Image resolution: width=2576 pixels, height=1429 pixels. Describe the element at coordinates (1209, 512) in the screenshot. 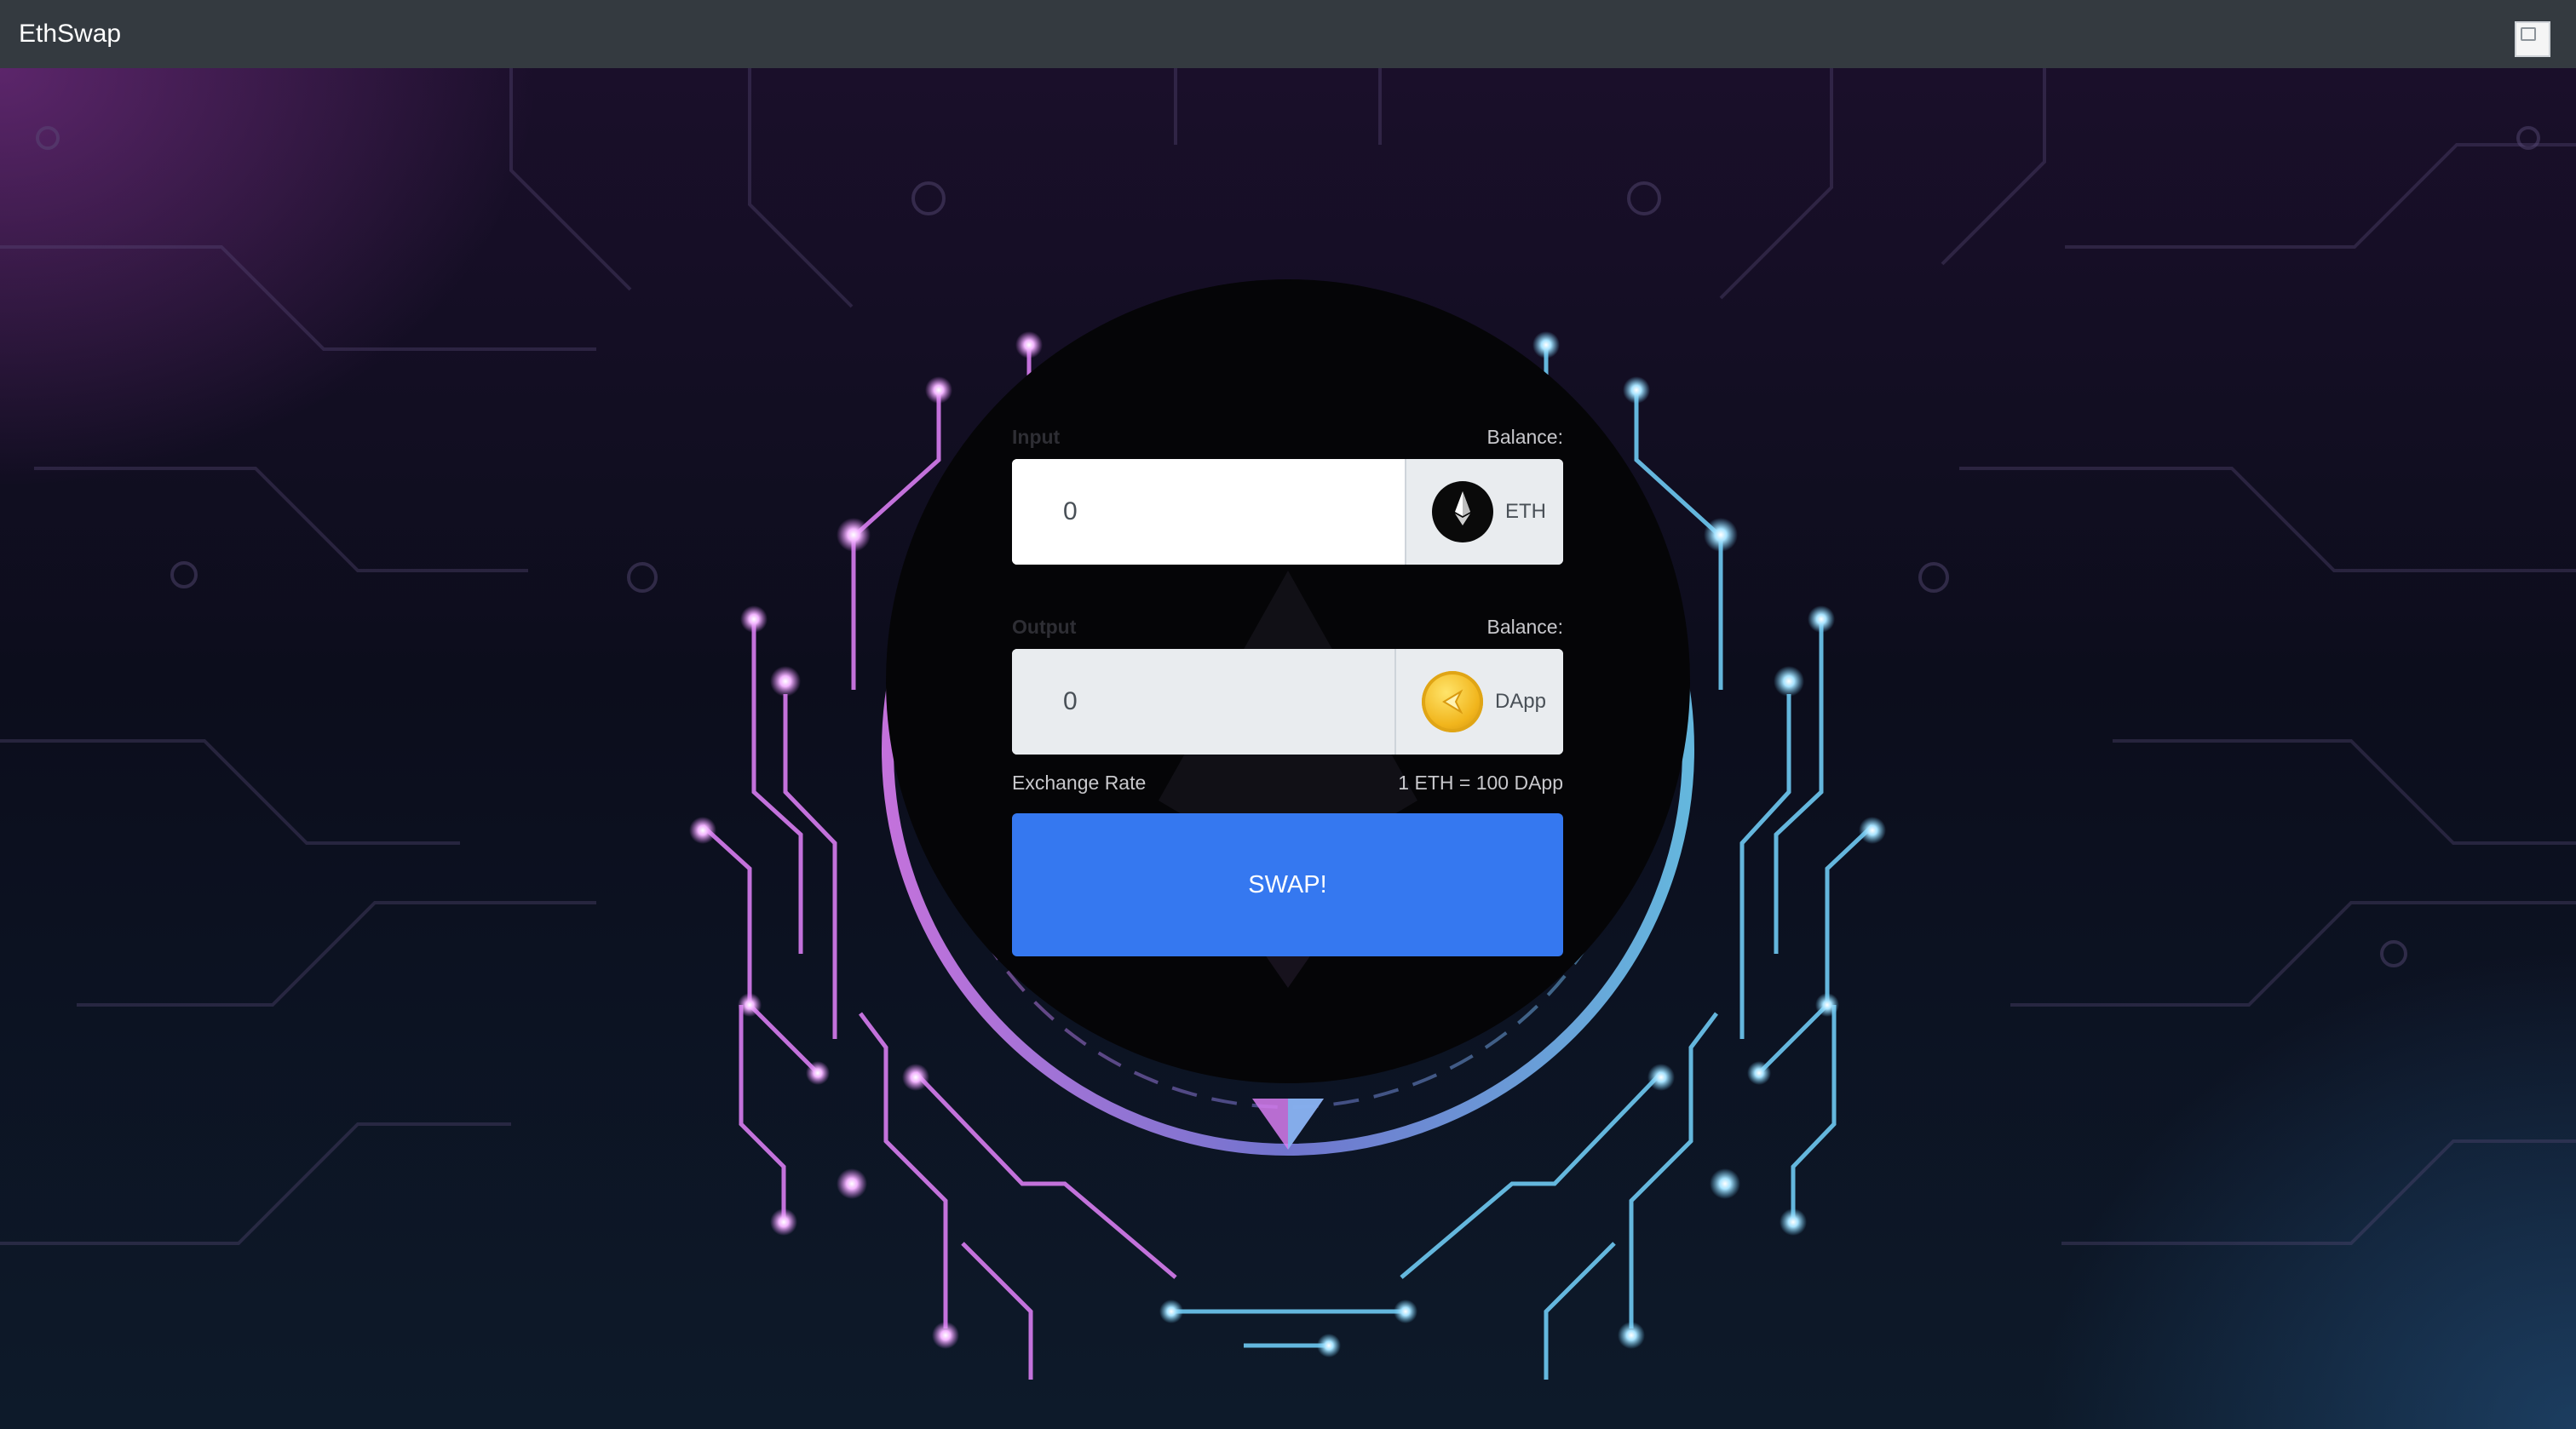

I see `input-amount-field` at that location.